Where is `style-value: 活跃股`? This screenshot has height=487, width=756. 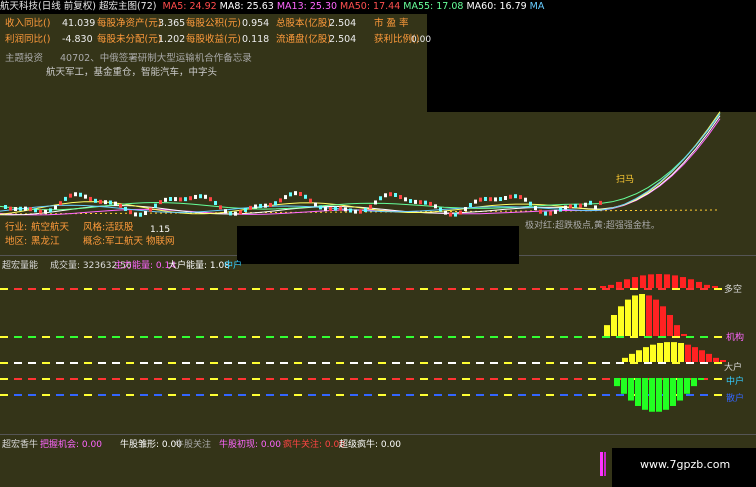
style-value: 活跃股 is located at coordinates (119, 227).